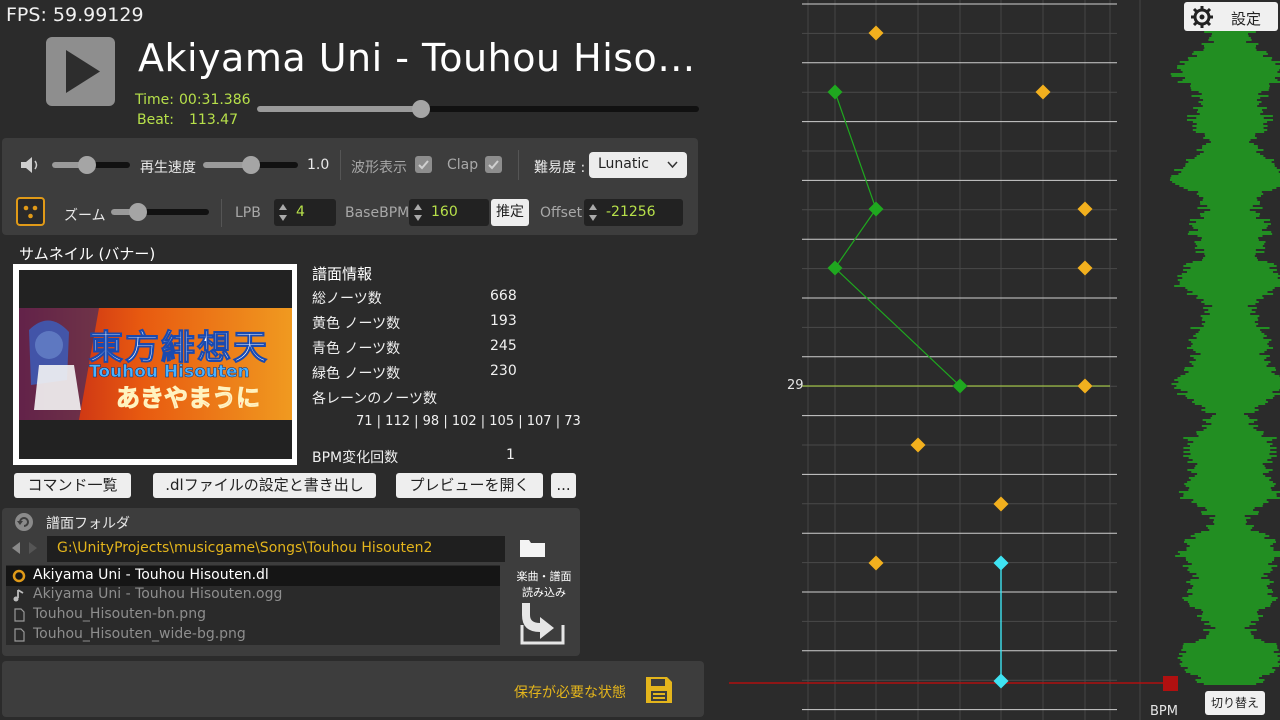 Image resolution: width=1280 pixels, height=720 pixels. Describe the element at coordinates (342, 274) in the screenshot. I see `chart-info-title: 譜面情報` at that location.